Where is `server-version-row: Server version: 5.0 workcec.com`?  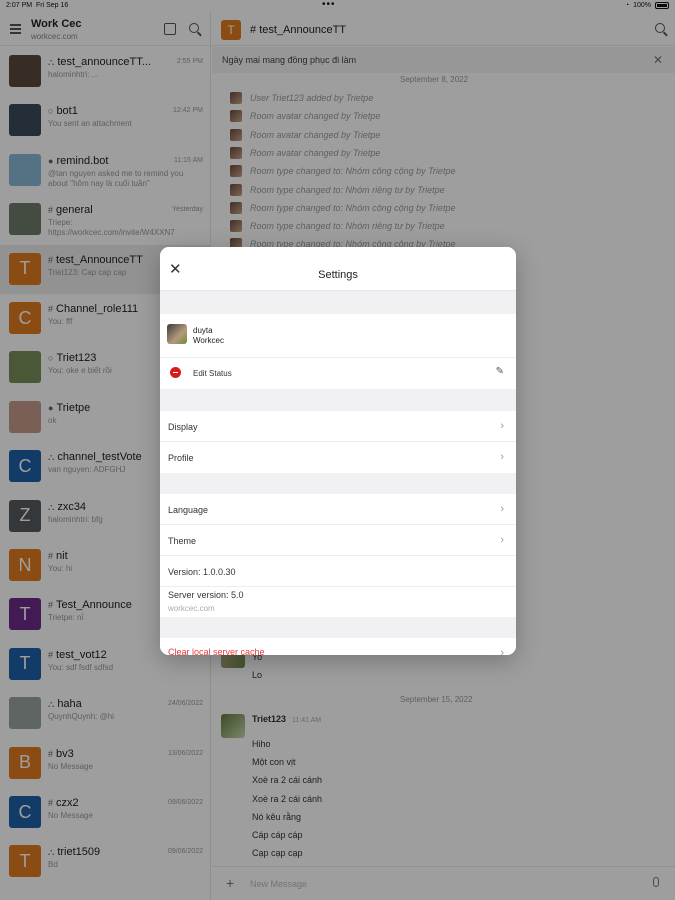
server-version-row: Server version: 5.0 workcec.com is located at coordinates (338, 602).